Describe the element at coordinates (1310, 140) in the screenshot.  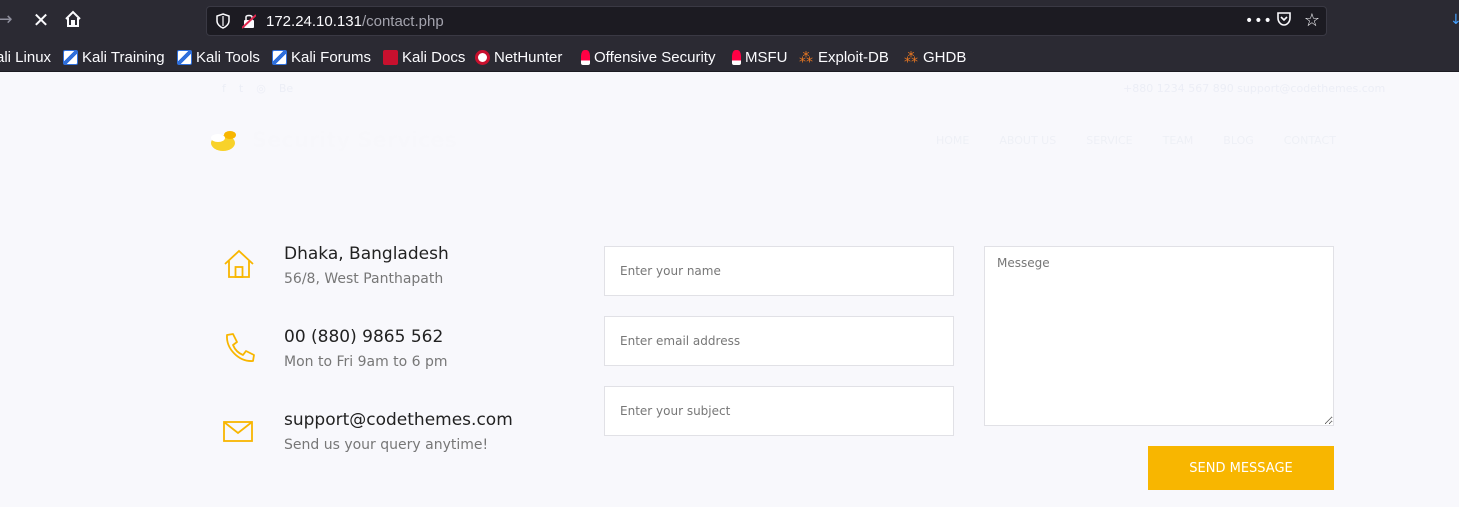
I see `nav-contact: Contact` at that location.